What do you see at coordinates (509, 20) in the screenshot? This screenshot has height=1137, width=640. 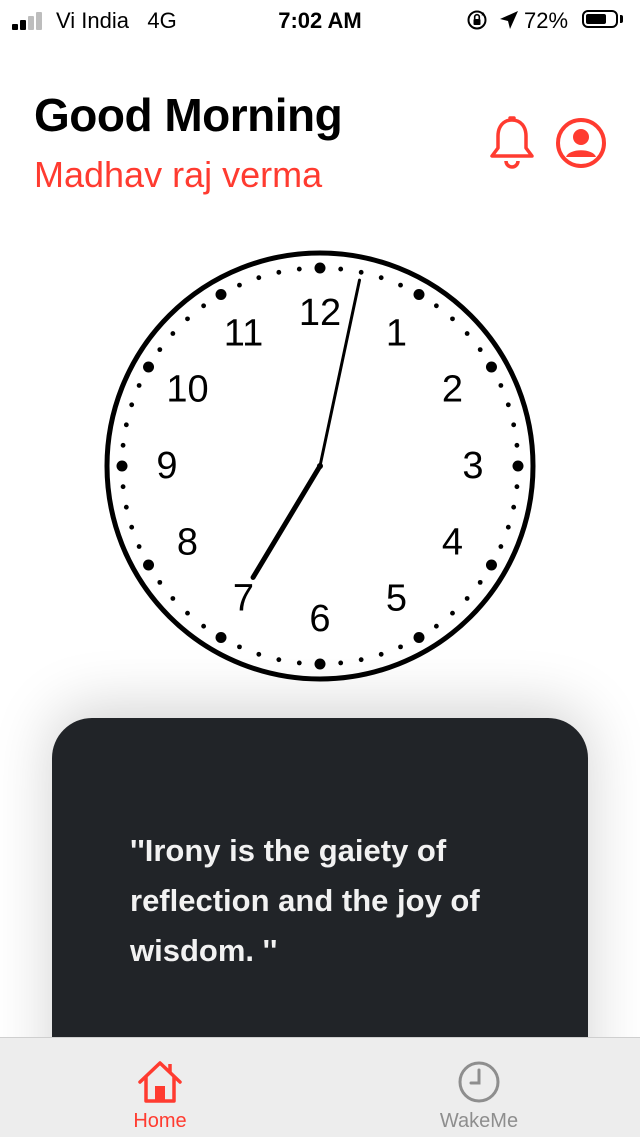 I see `location-arrow-icon` at bounding box center [509, 20].